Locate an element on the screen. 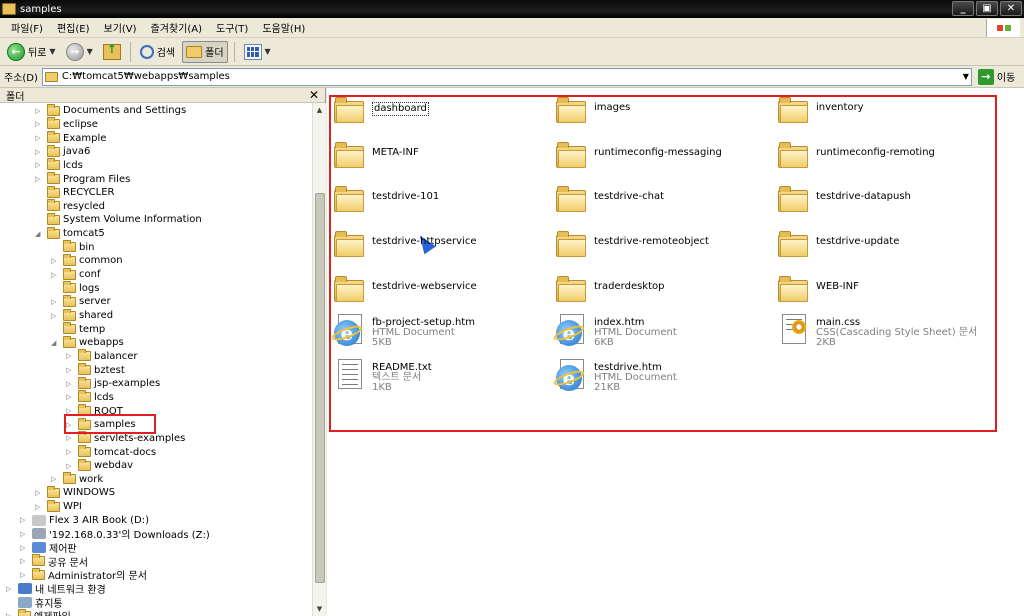 Image resolution: width=1024 pixels, height=616 pixels. tree-item-tomcat5: ◢ tomcat5 is located at coordinates (70, 233).